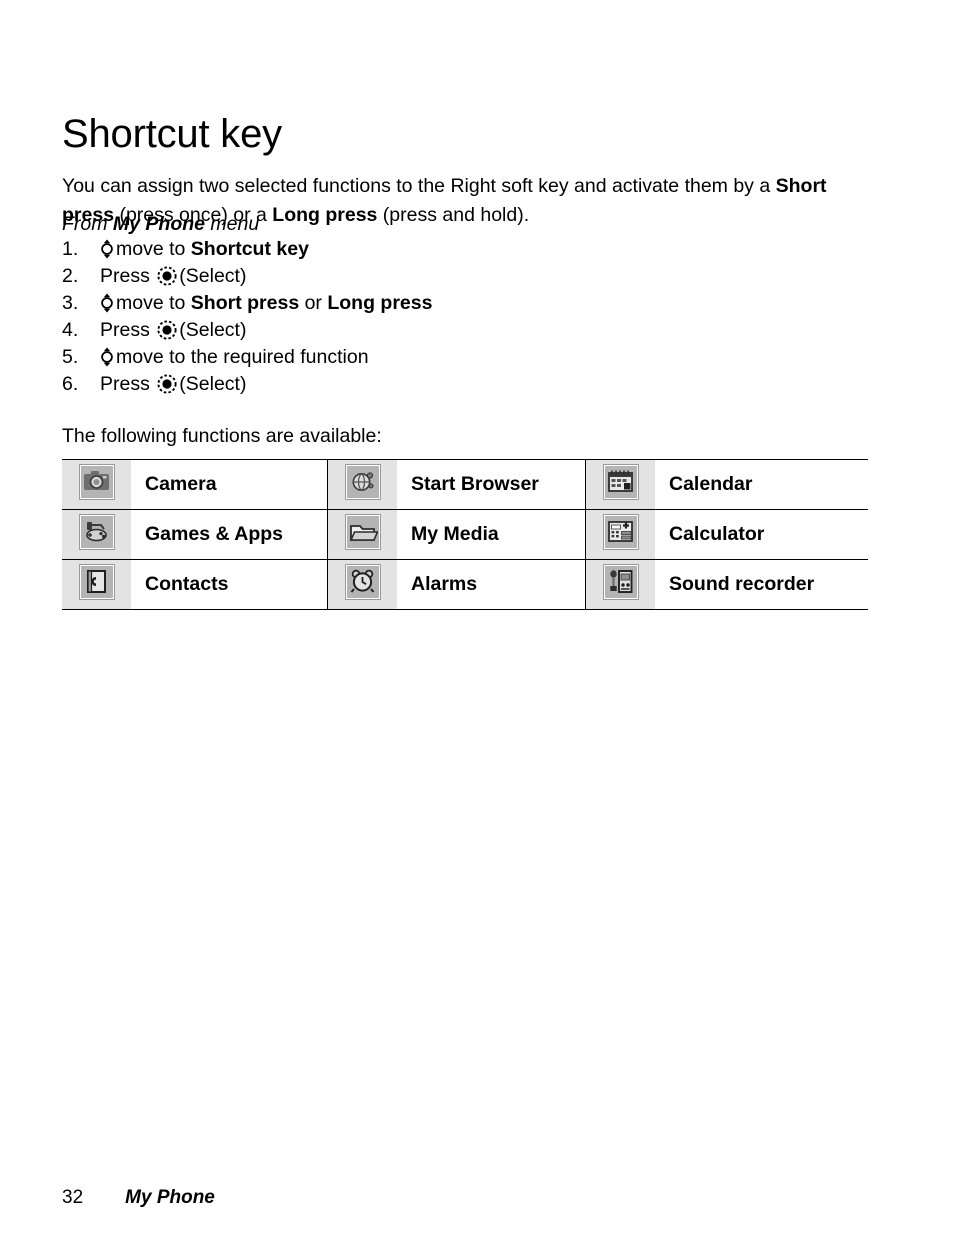  I want to click on step-text: move to the required function, so click(234, 357).